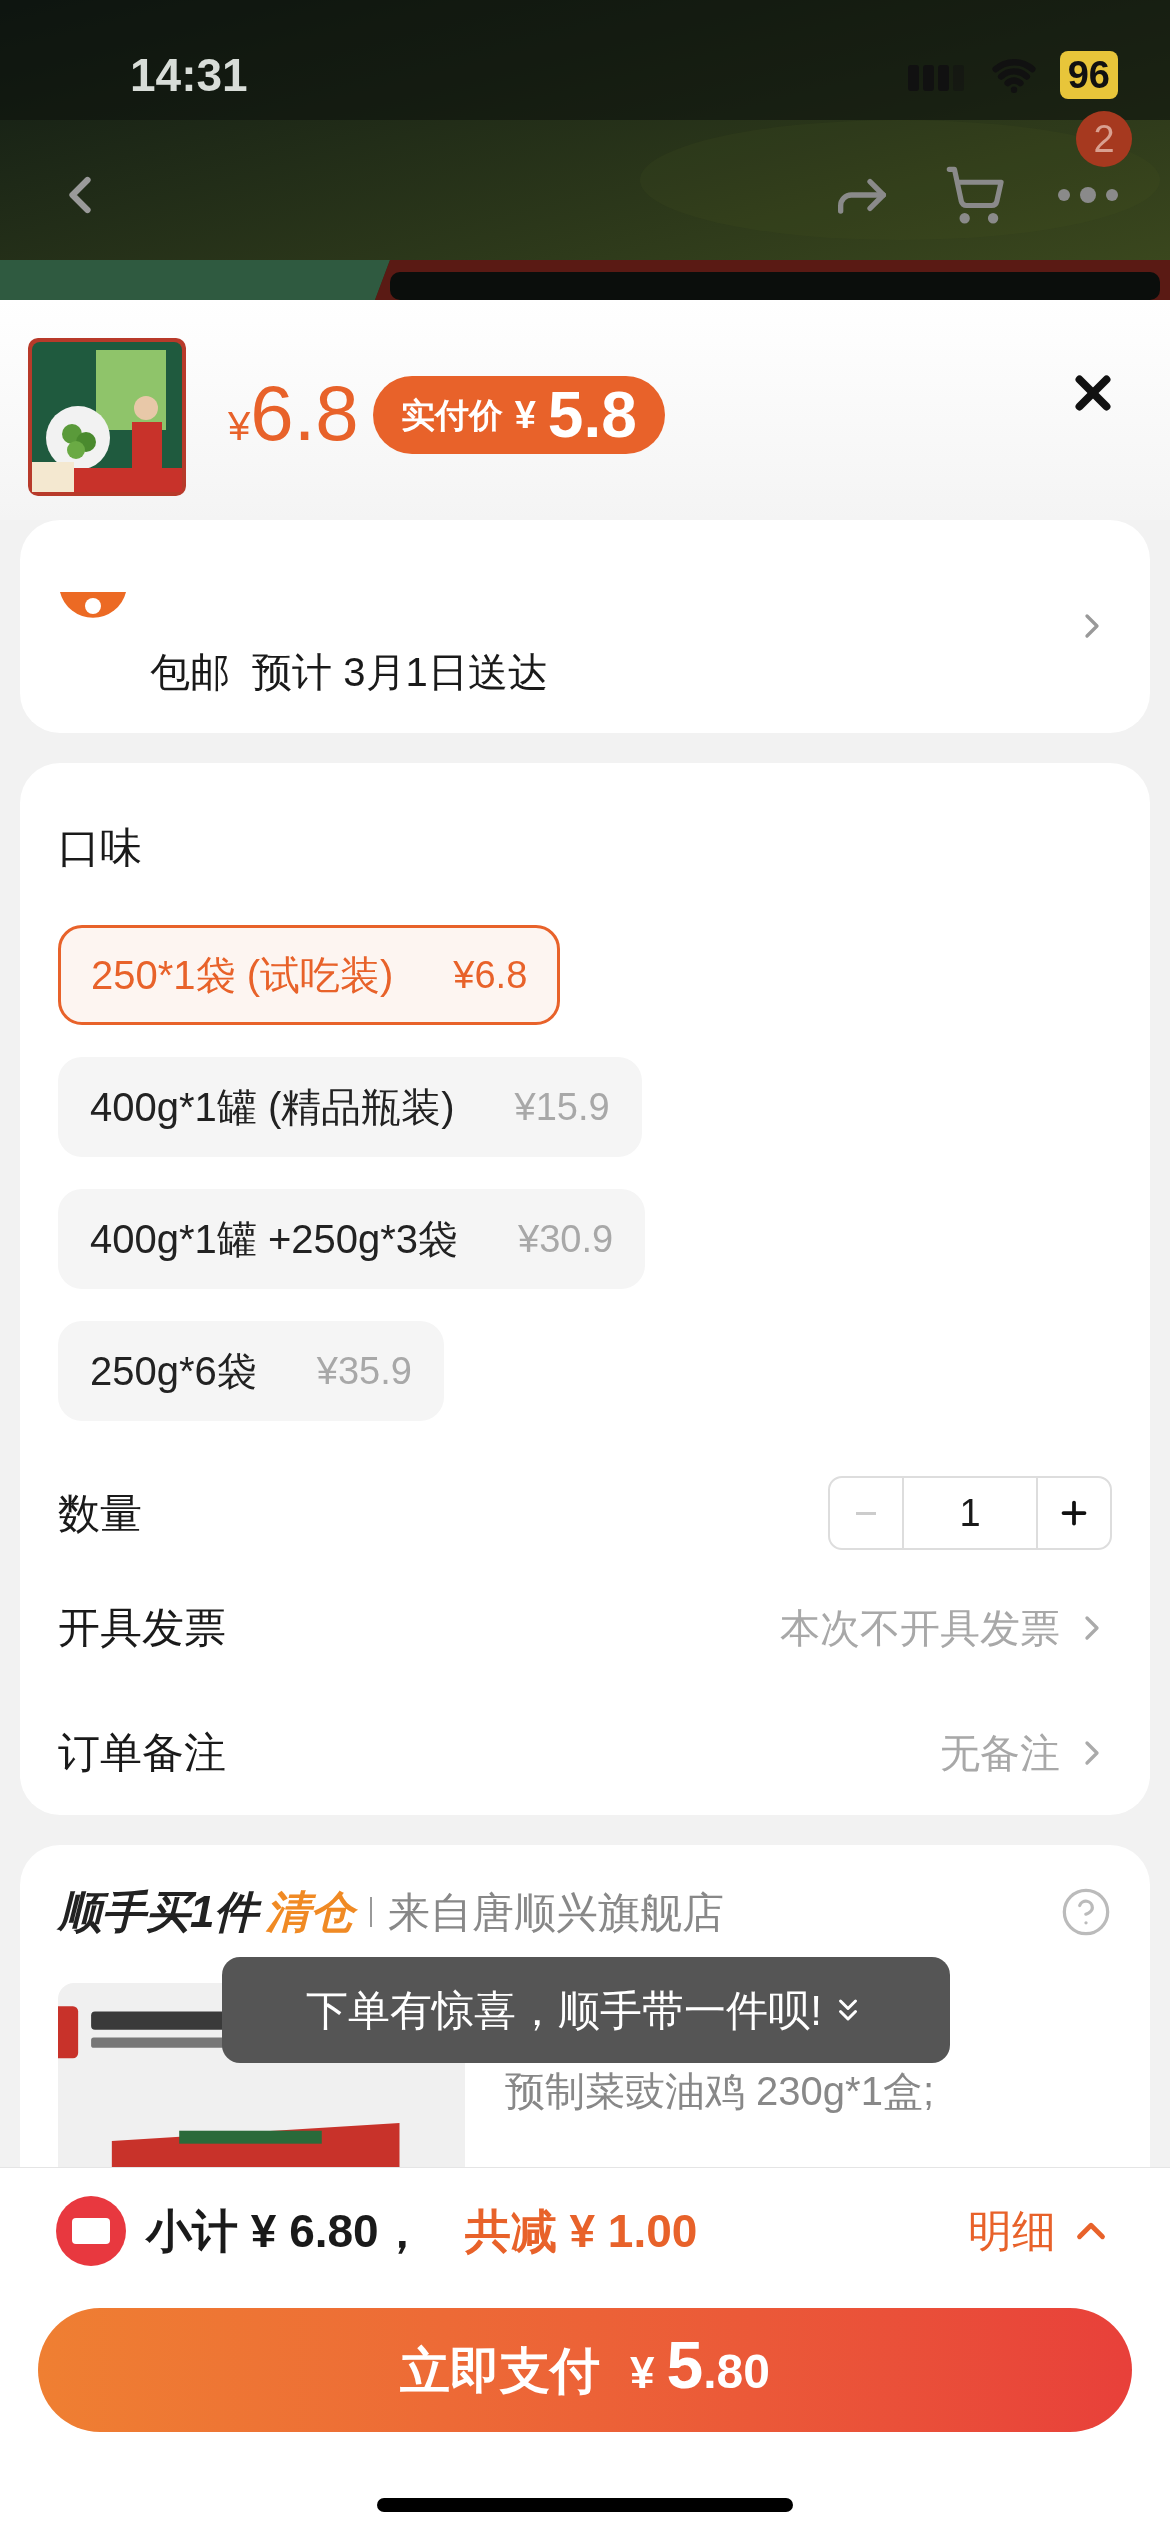 This screenshot has width=1170, height=2532. I want to click on subtotal: 小计 ¥ 6.80，, so click(285, 2231).